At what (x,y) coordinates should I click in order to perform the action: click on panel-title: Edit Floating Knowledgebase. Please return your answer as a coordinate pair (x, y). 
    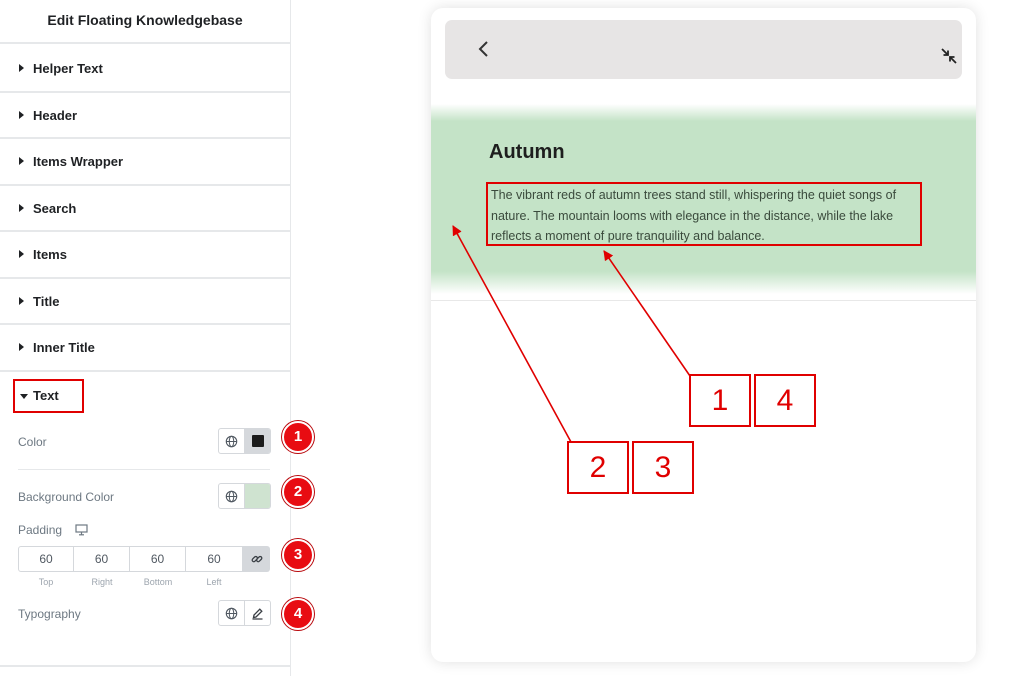
    Looking at the image, I should click on (145, 22).